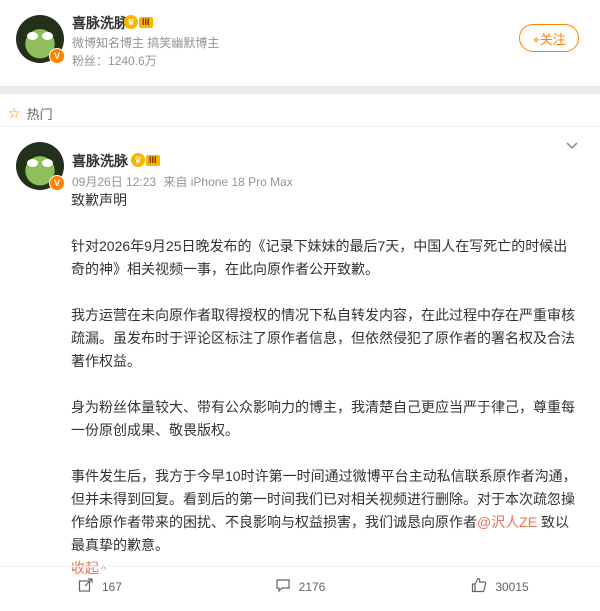 The image size is (600, 611). I want to click on share-button: 167, so click(100, 587).